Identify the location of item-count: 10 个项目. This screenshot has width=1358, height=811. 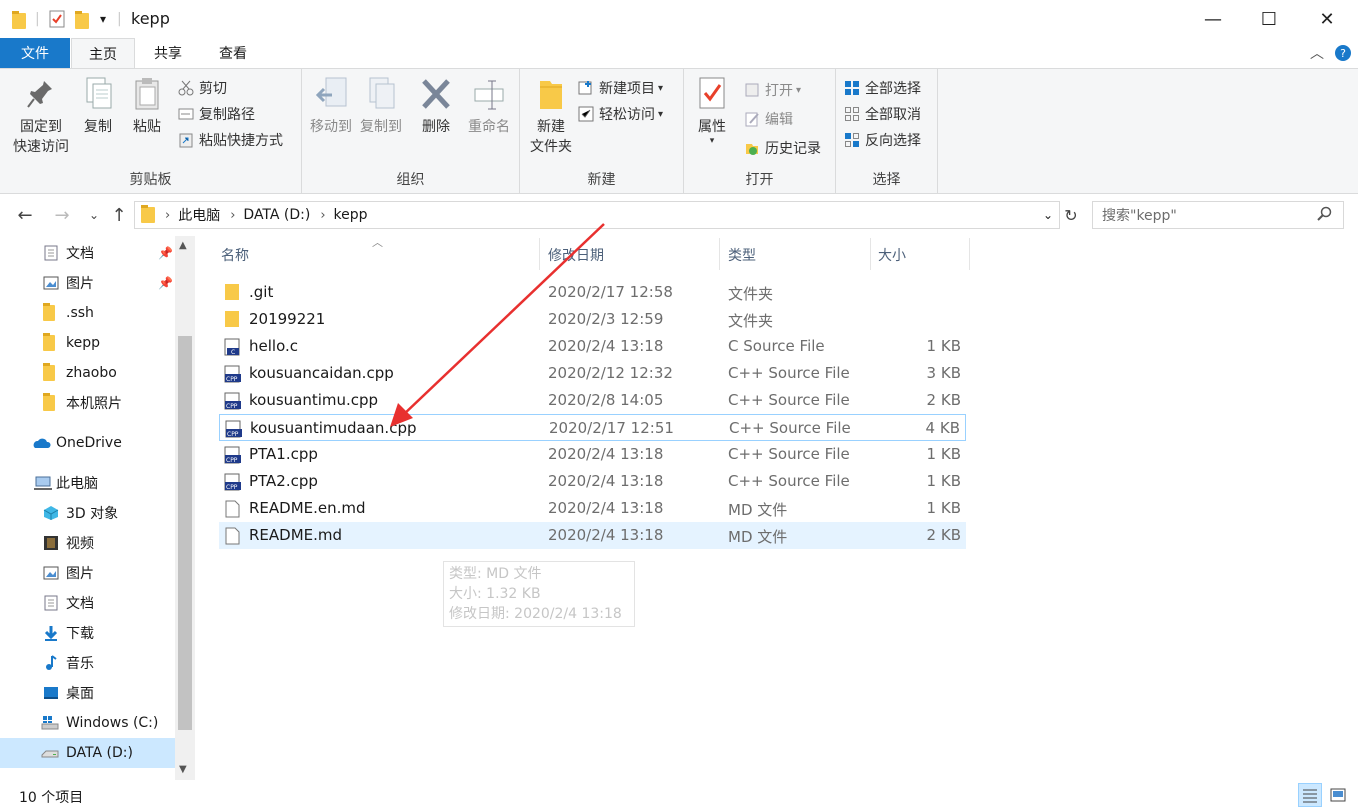
(51, 798).